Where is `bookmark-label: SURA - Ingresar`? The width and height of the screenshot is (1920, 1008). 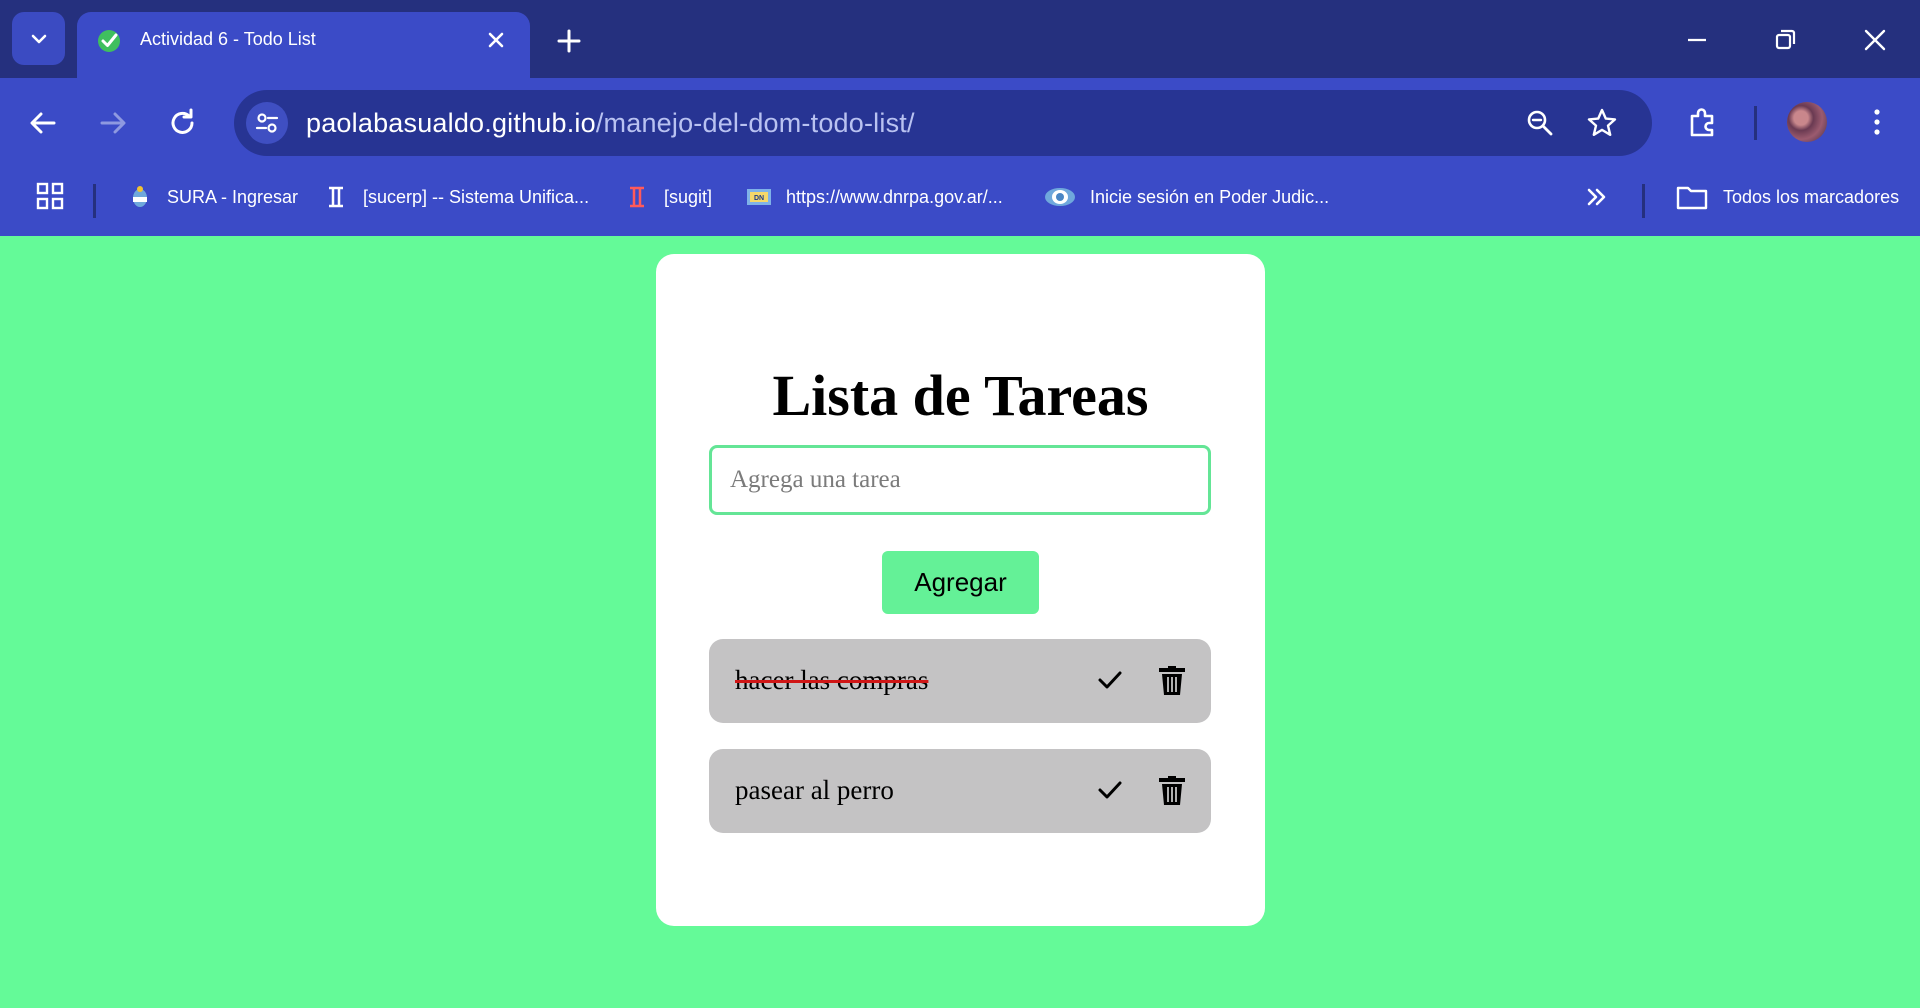 bookmark-label: SURA - Ingresar is located at coordinates (233, 196).